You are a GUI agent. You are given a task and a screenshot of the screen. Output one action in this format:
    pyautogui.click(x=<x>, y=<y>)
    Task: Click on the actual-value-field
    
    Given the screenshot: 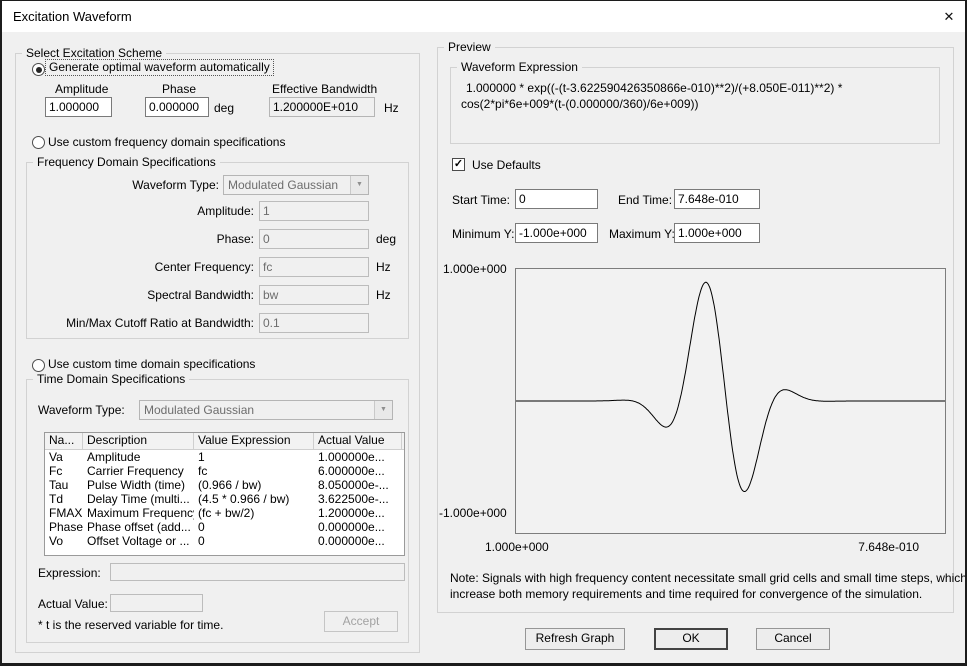 What is the action you would take?
    pyautogui.click(x=156, y=603)
    